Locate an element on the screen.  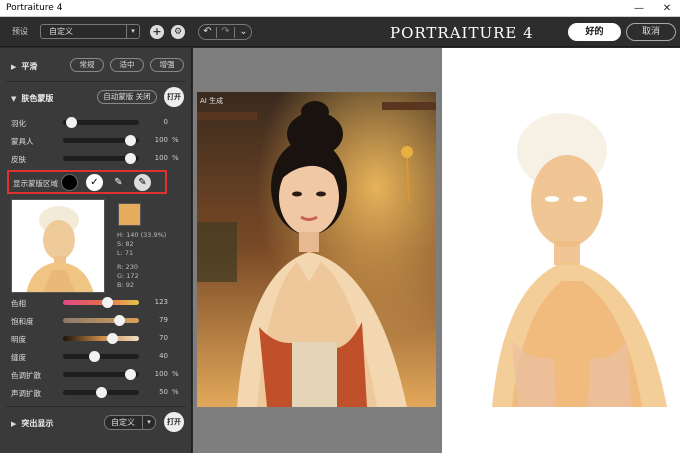
saturation-readout: S: 82 is located at coordinates (125, 244).